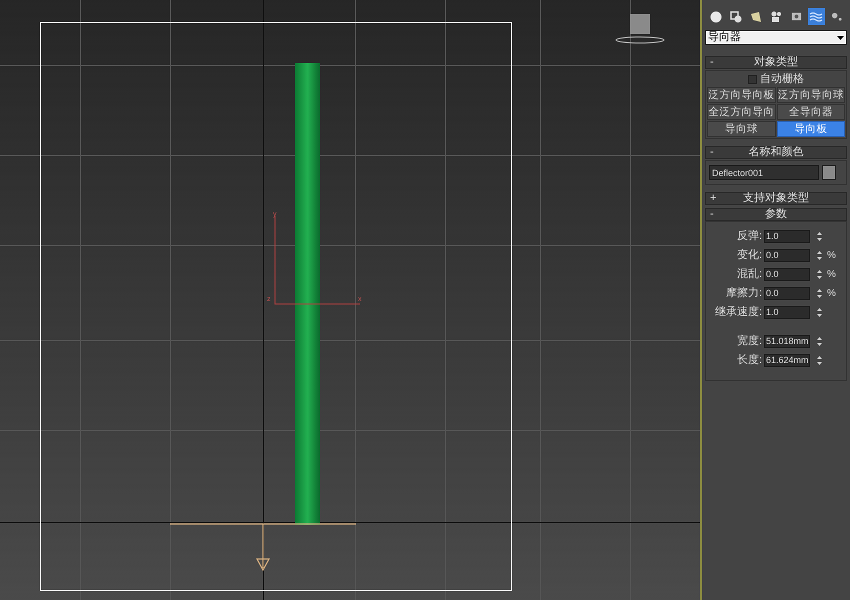  Describe the element at coordinates (756, 16) in the screenshot. I see `spotlight-icon` at that location.